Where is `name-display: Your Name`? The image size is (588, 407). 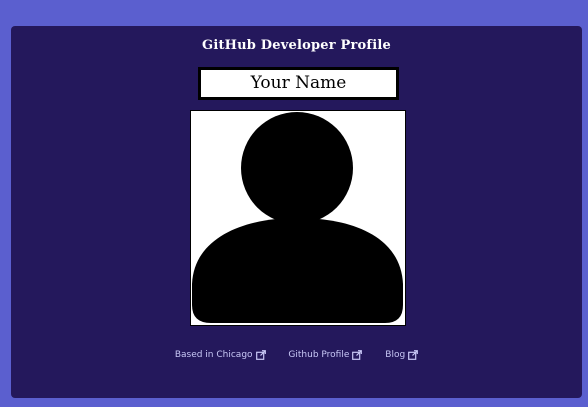
name-display: Your Name is located at coordinates (298, 83).